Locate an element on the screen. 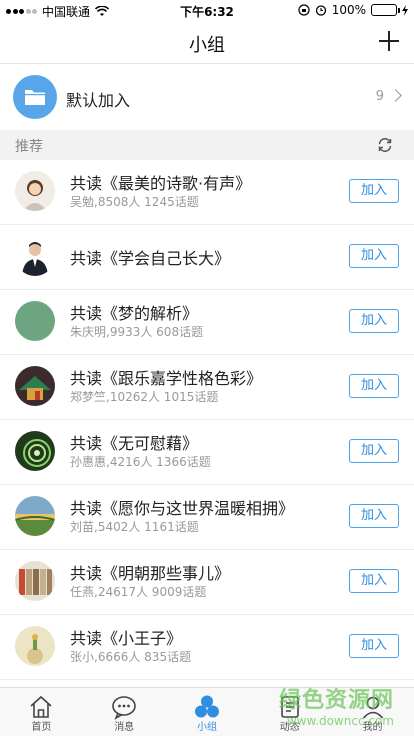  group-title: 共读《无可慰藉》 is located at coordinates (134, 443).